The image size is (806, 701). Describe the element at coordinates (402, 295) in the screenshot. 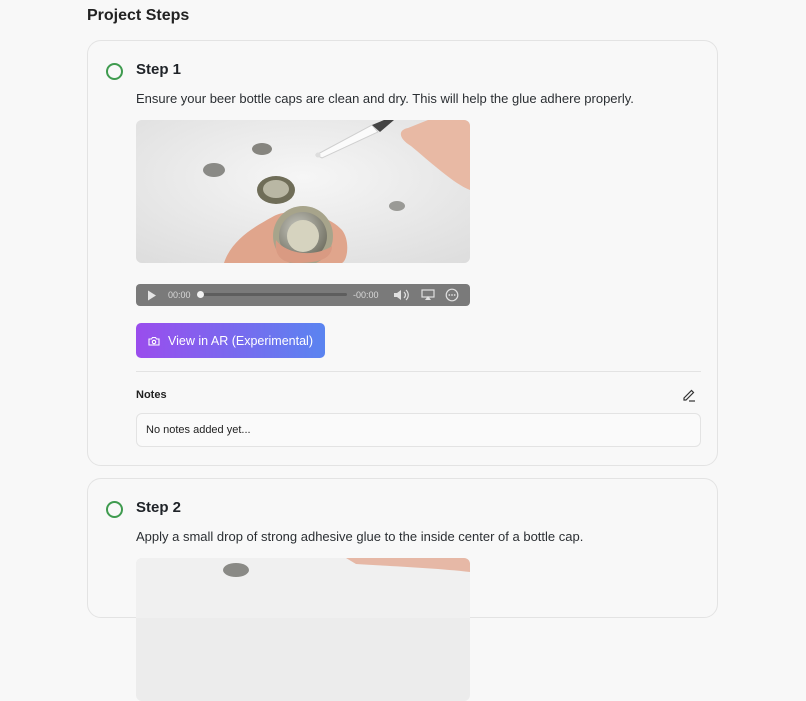

I see `volume-icon` at that location.